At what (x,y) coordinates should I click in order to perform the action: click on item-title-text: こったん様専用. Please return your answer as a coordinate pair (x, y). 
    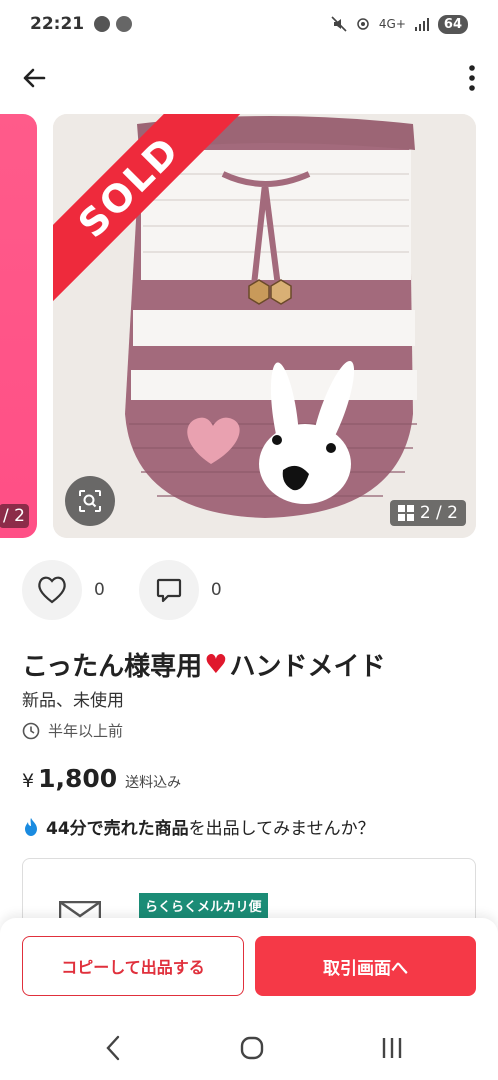
    Looking at the image, I should click on (112, 667).